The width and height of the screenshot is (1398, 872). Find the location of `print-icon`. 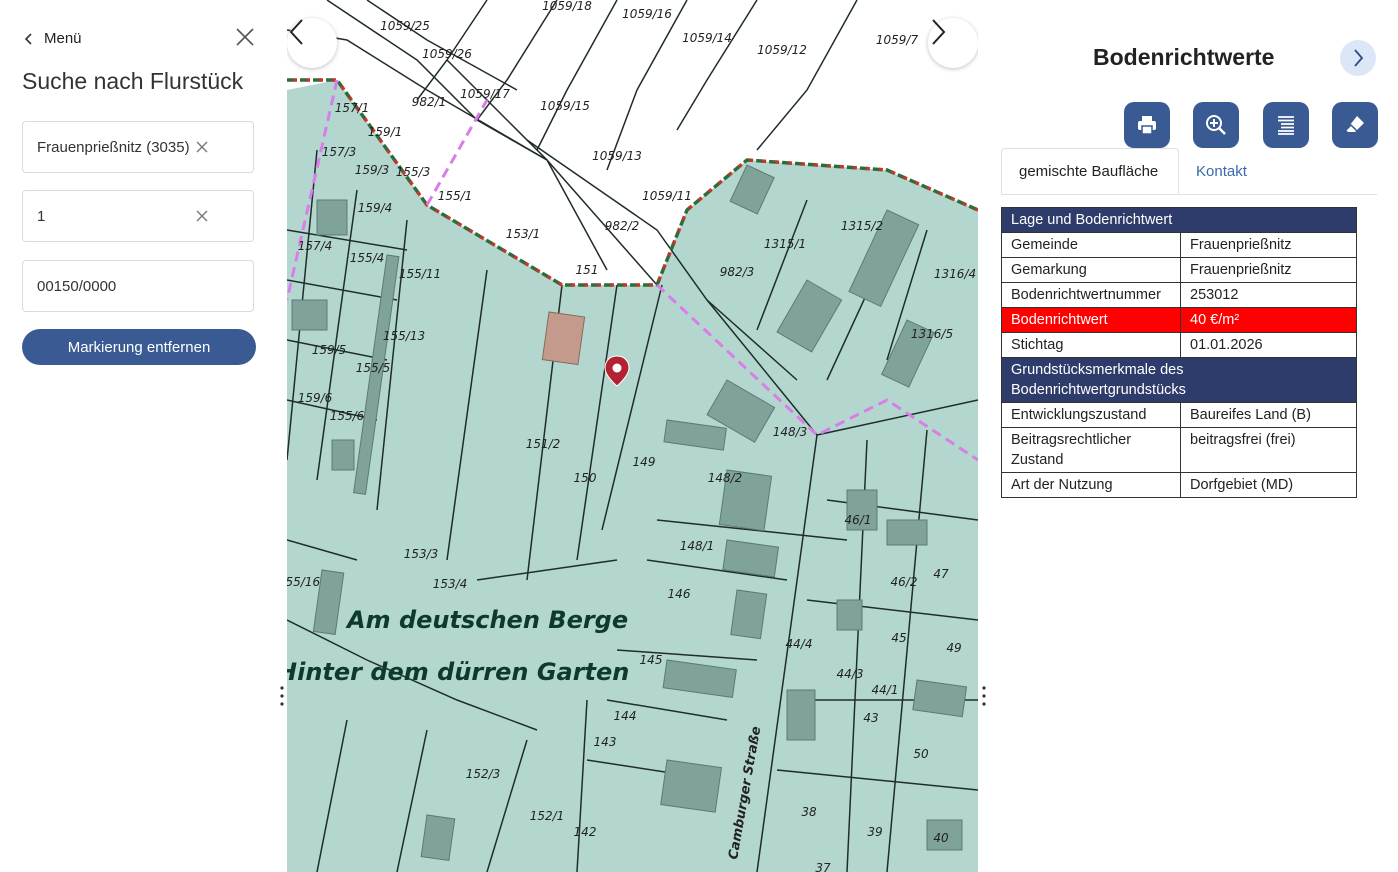

print-icon is located at coordinates (1147, 125).